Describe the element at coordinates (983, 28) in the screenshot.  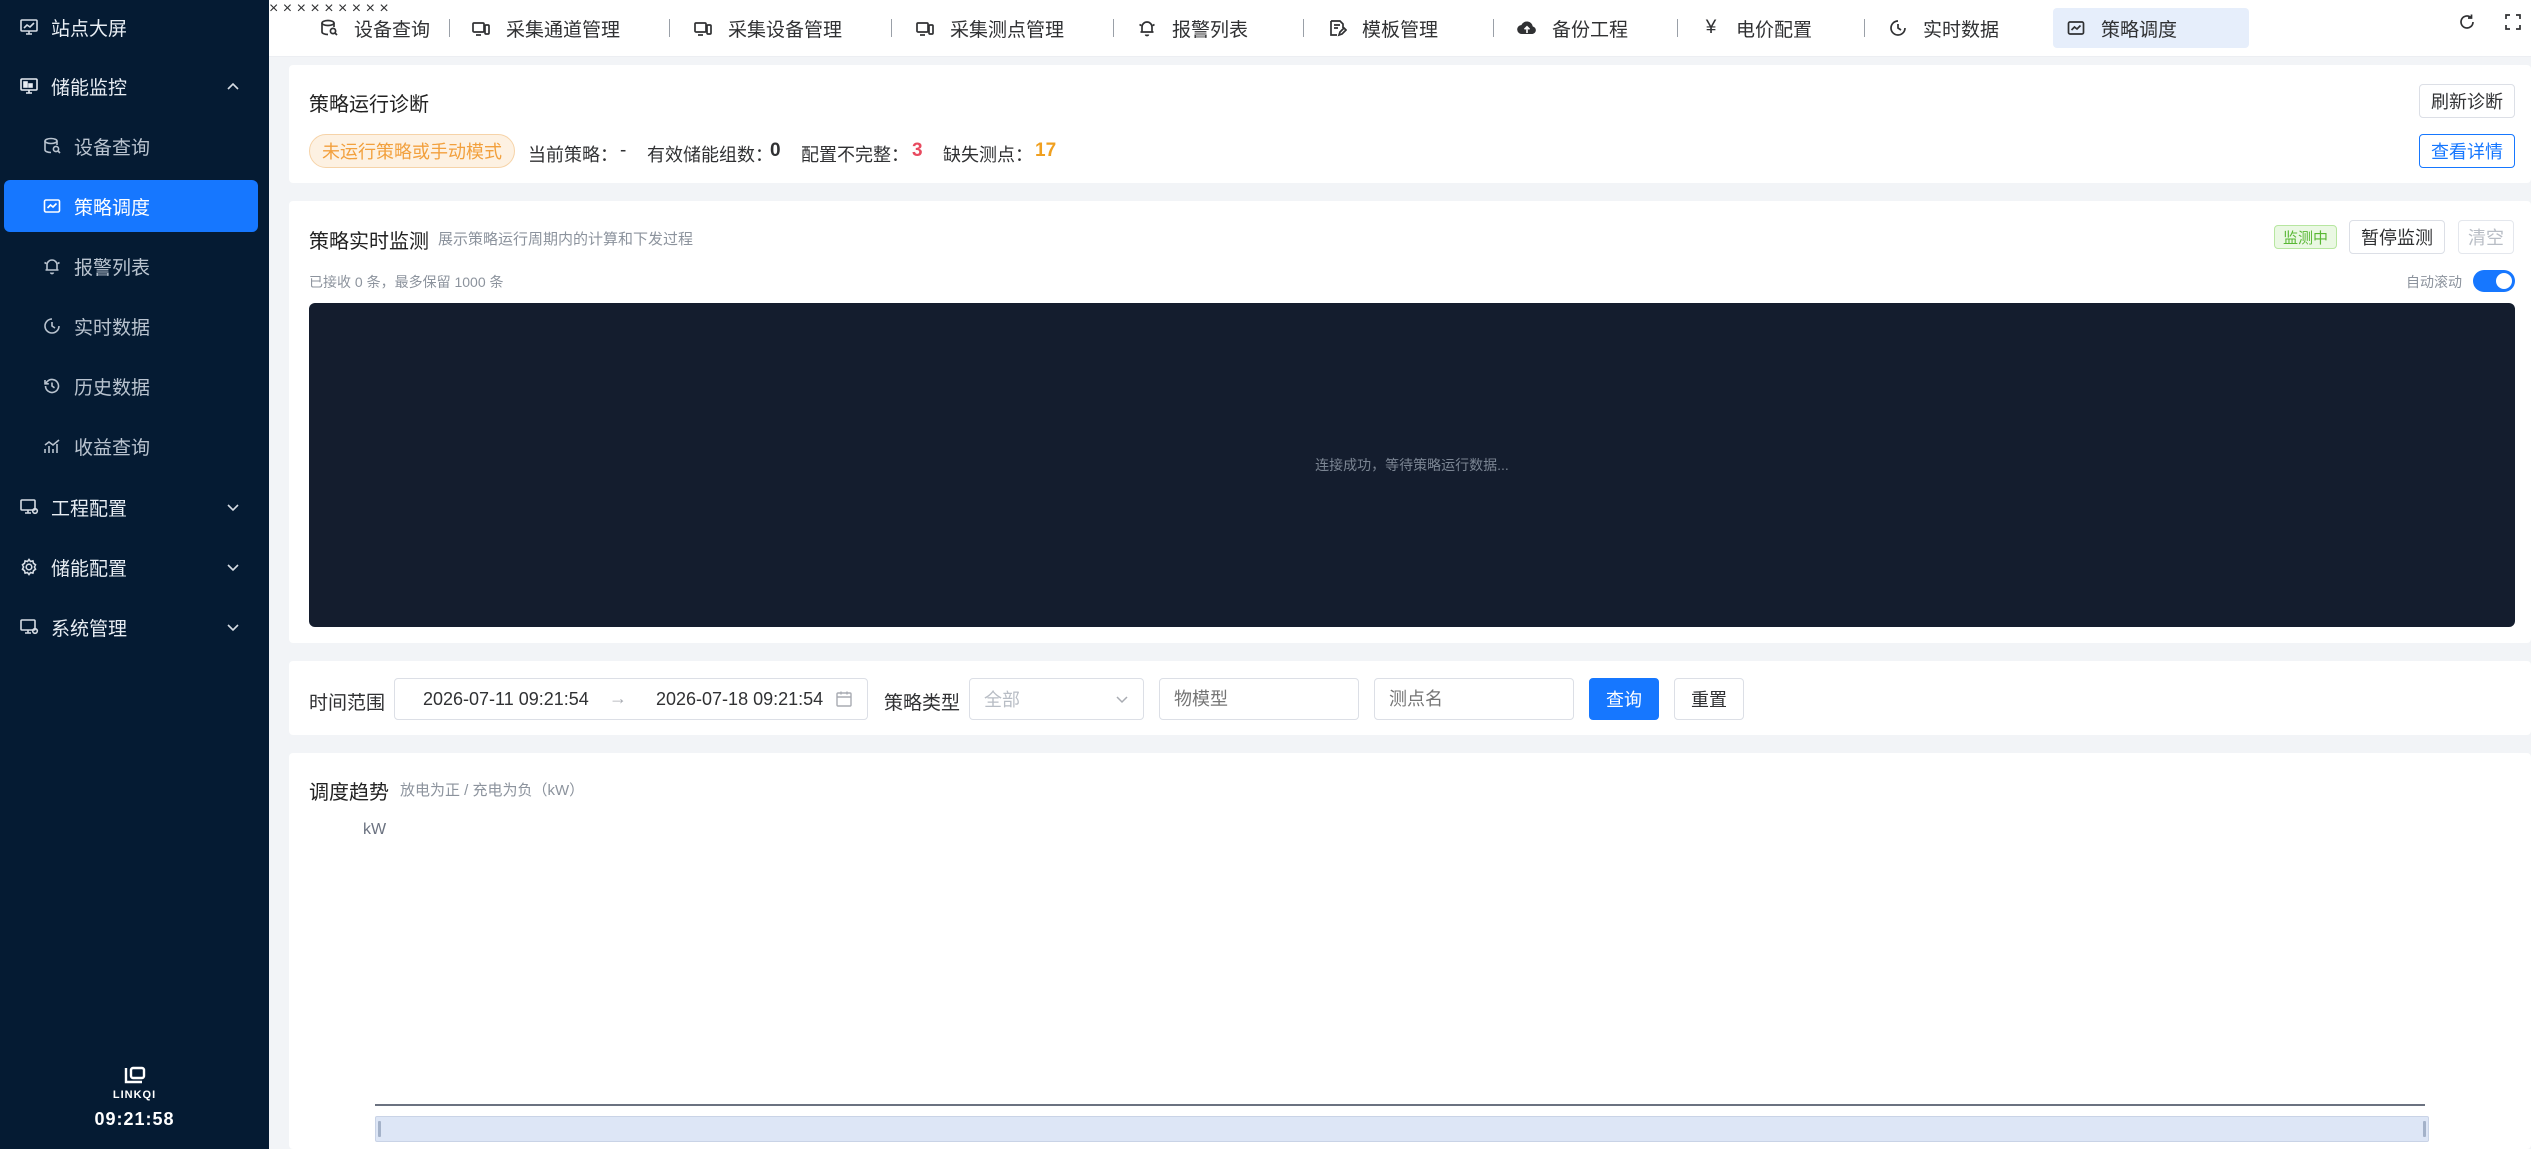
I see `tab-collect-point: 采集测点管理` at that location.